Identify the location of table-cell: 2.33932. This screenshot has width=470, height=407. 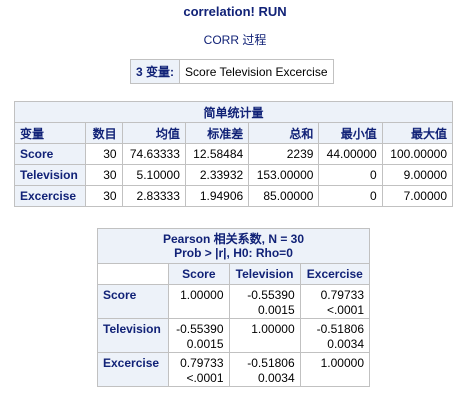
(217, 175).